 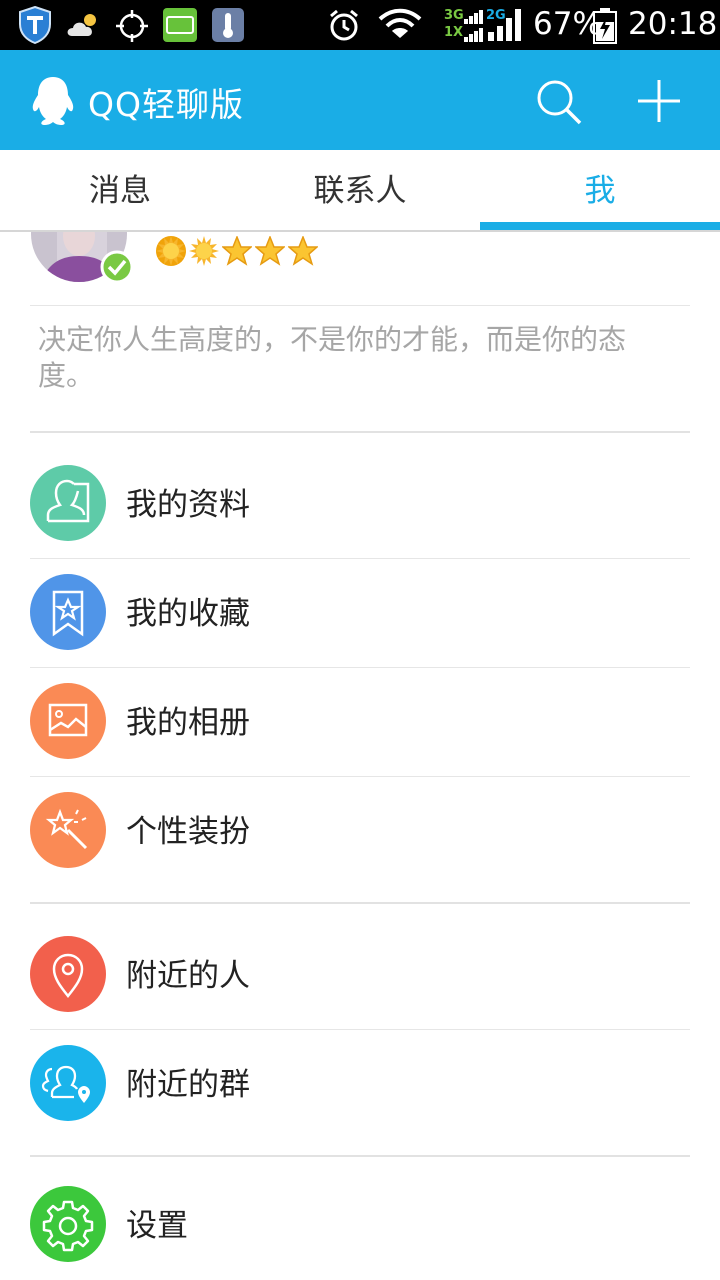 What do you see at coordinates (81, 25) in the screenshot?
I see `weather-icon` at bounding box center [81, 25].